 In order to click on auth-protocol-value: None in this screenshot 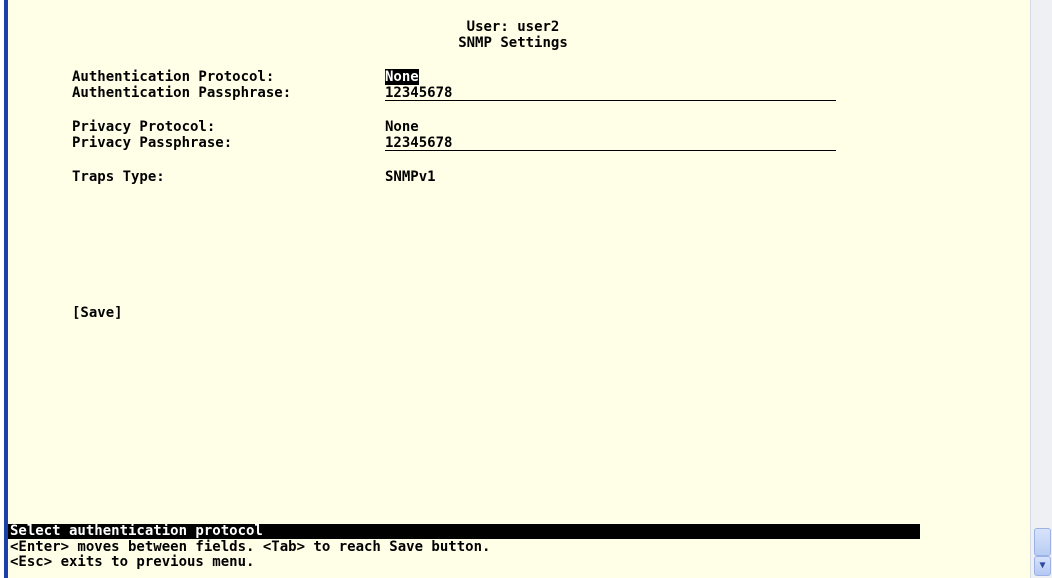, I will do `click(402, 77)`.